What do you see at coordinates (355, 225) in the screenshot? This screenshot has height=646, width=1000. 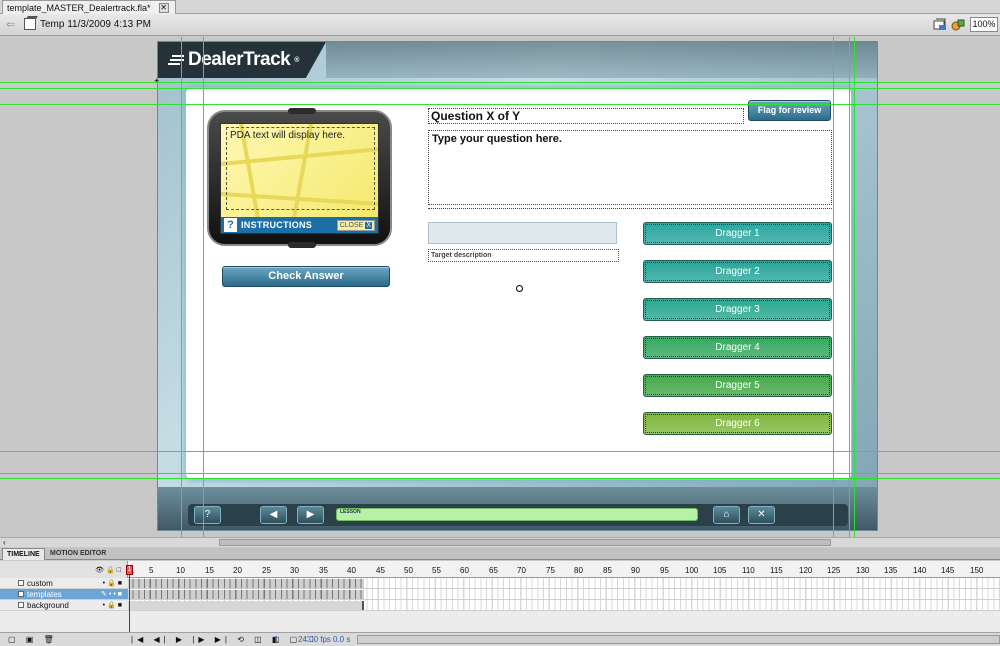 I see `pda-close-button: CLOSE X` at bounding box center [355, 225].